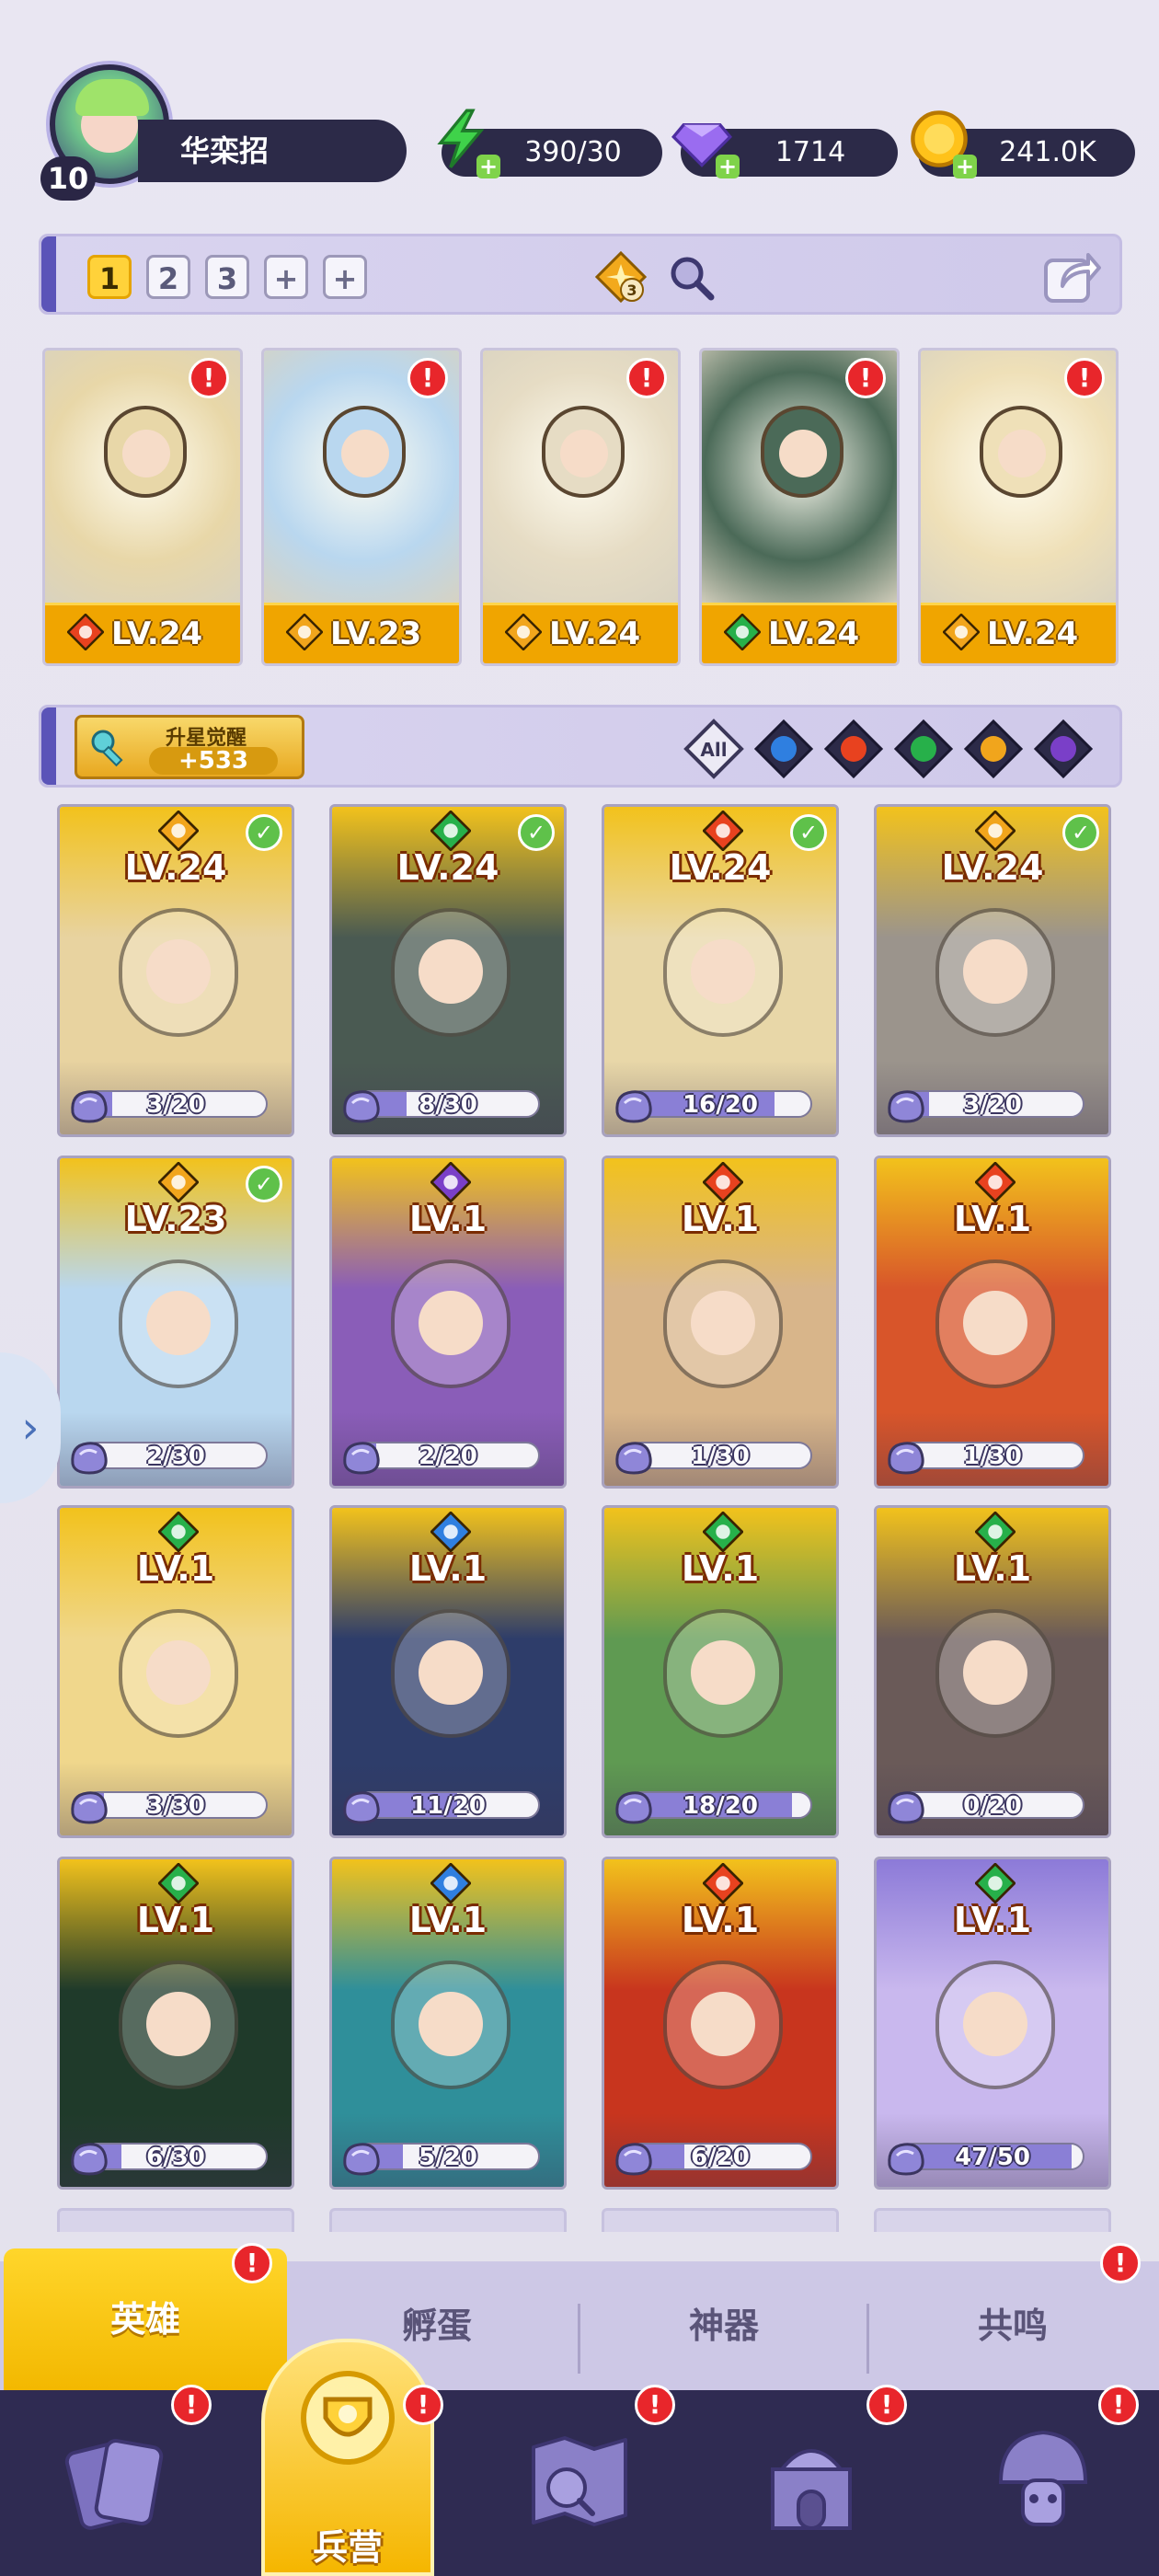  Describe the element at coordinates (448, 970) in the screenshot. I see `hero-card: LV.24 ✓ 8/30` at that location.